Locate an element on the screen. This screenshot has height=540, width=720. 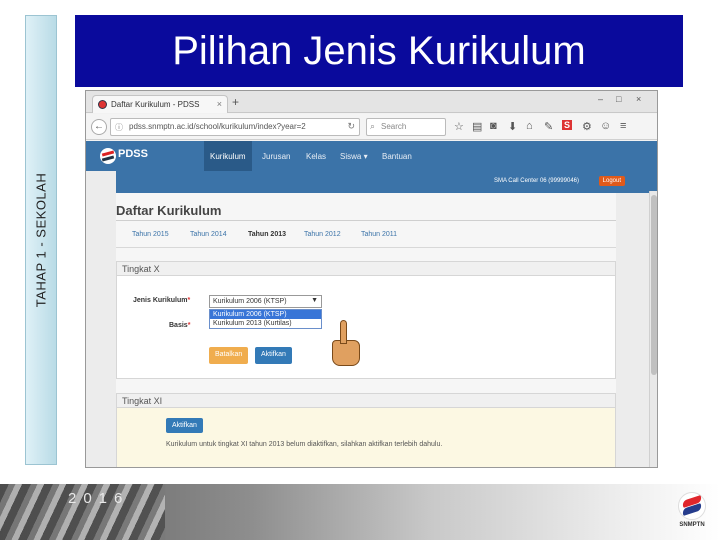
tab-2014: Tahun 2014 is located at coordinates (208, 234).